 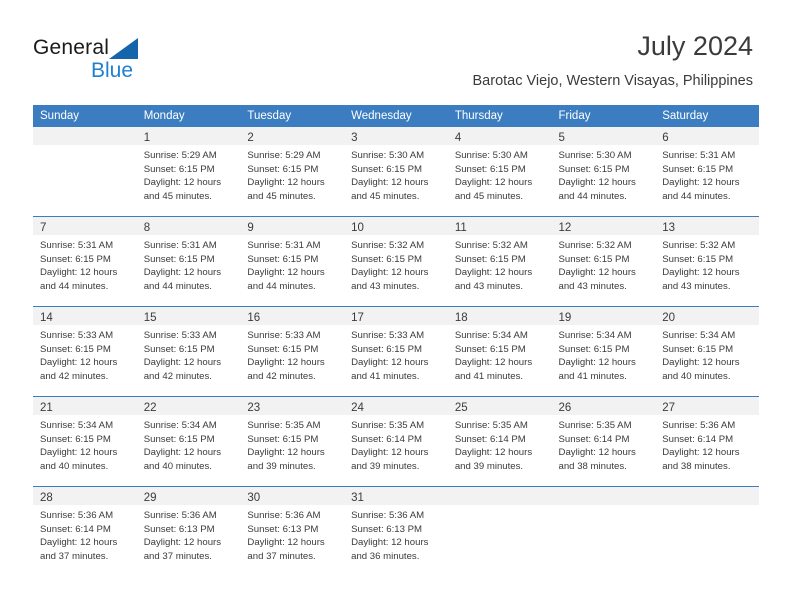 What do you see at coordinates (489, 466) in the screenshot?
I see `daylight-text-line2: and 39 minutes.` at bounding box center [489, 466].